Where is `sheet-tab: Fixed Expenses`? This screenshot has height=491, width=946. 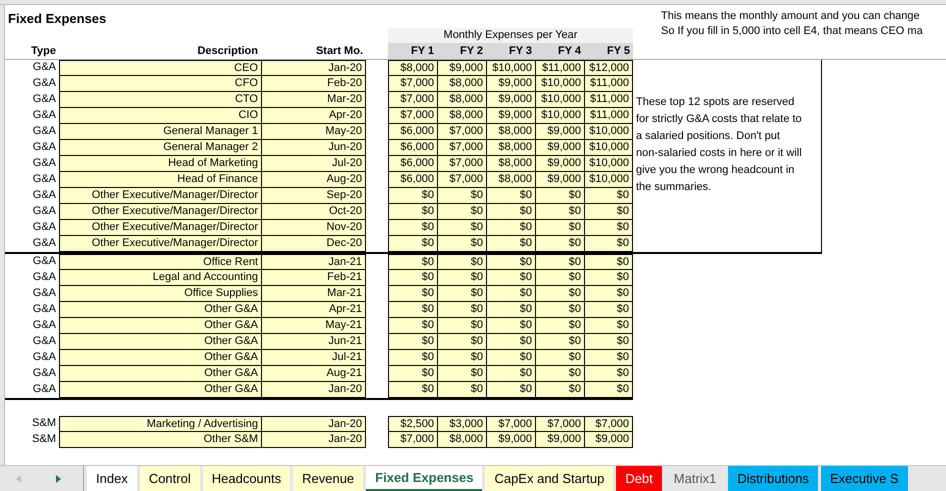
sheet-tab: Fixed Expenses is located at coordinates (424, 478).